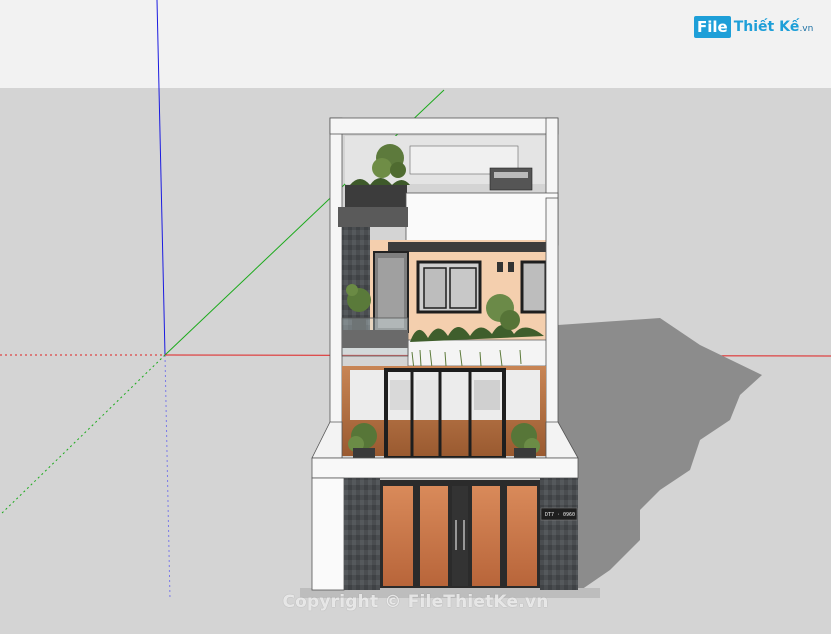  Describe the element at coordinates (328, 534) in the screenshot. I see `gate-pillar-left` at that location.